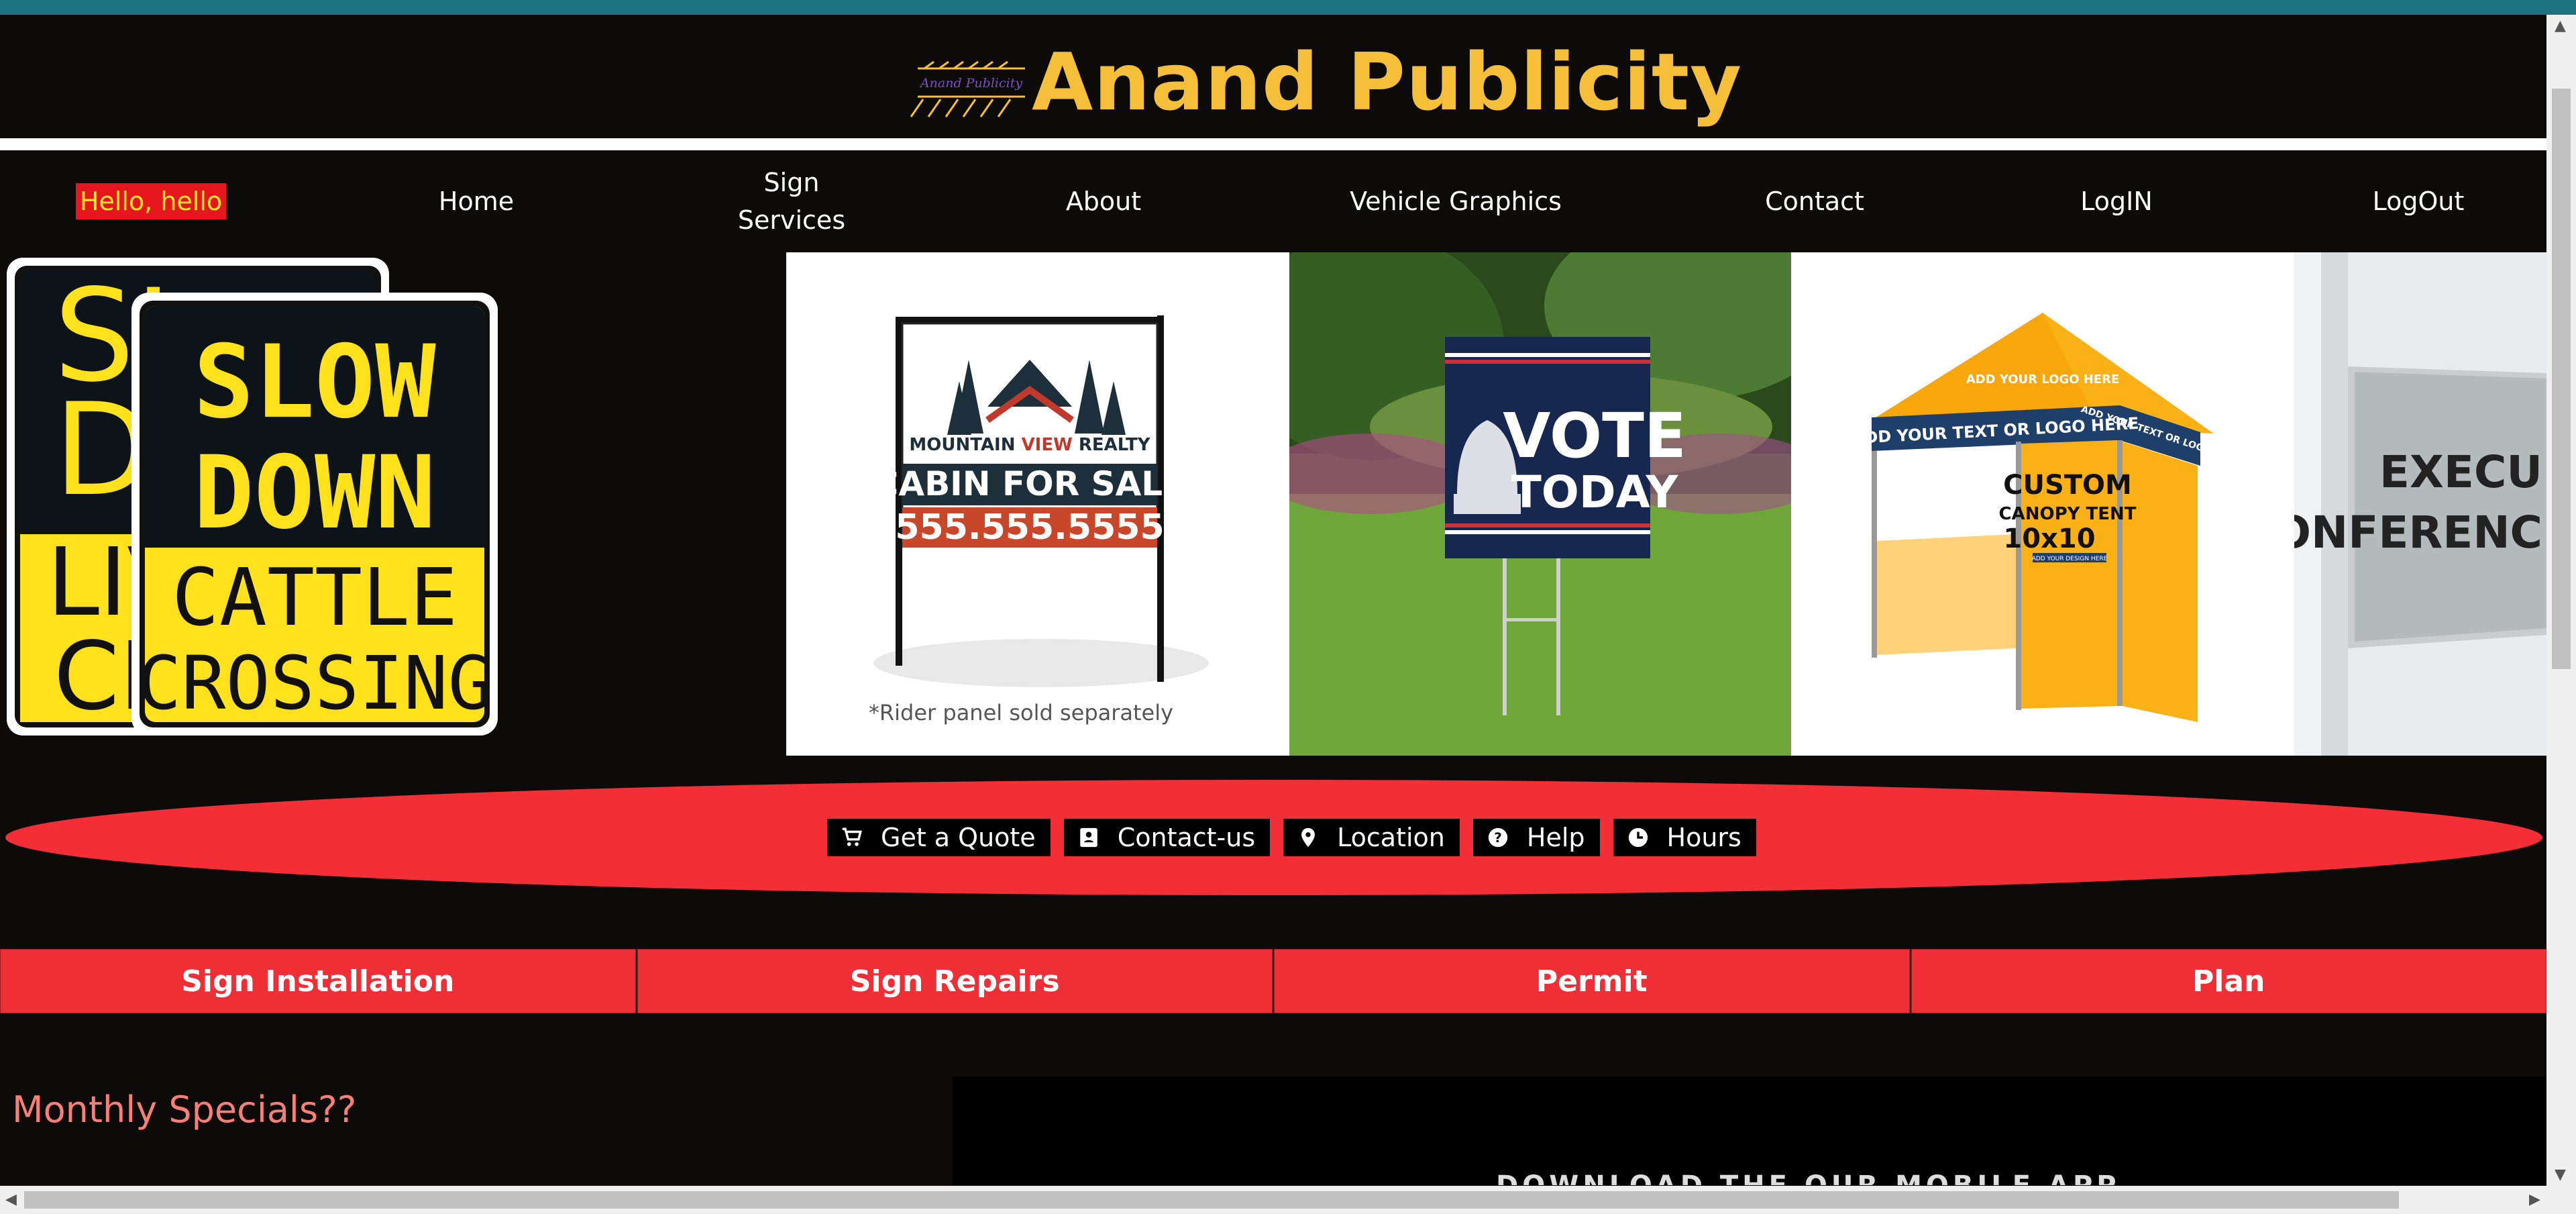 The width and height of the screenshot is (2576, 1214). I want to click on svg-text: SLOW, so click(314, 382).